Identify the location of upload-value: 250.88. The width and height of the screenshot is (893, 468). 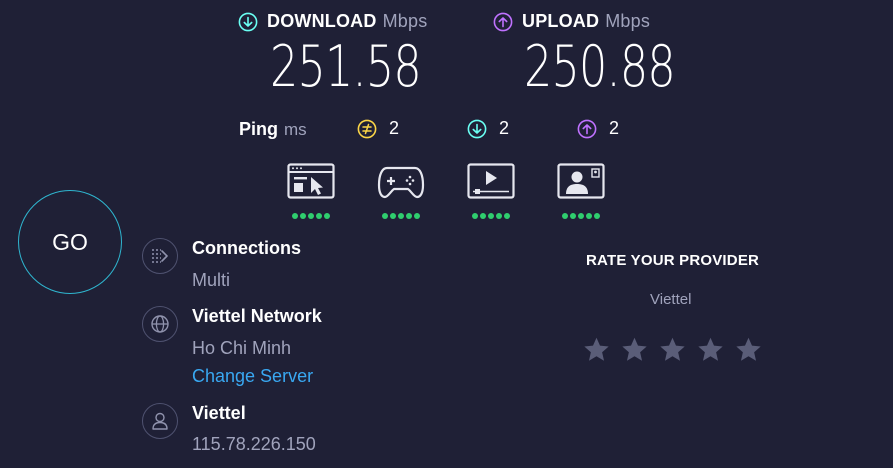
(600, 67).